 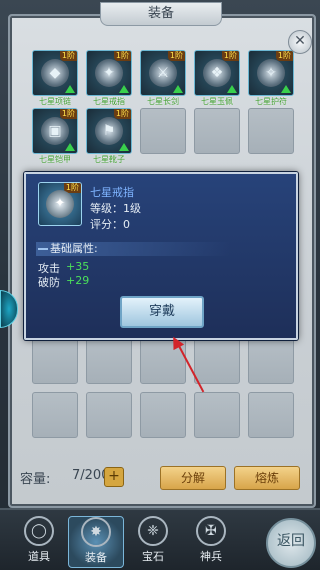 I want to click on equipment-slot: 1阶 ◆, so click(x=55, y=73).